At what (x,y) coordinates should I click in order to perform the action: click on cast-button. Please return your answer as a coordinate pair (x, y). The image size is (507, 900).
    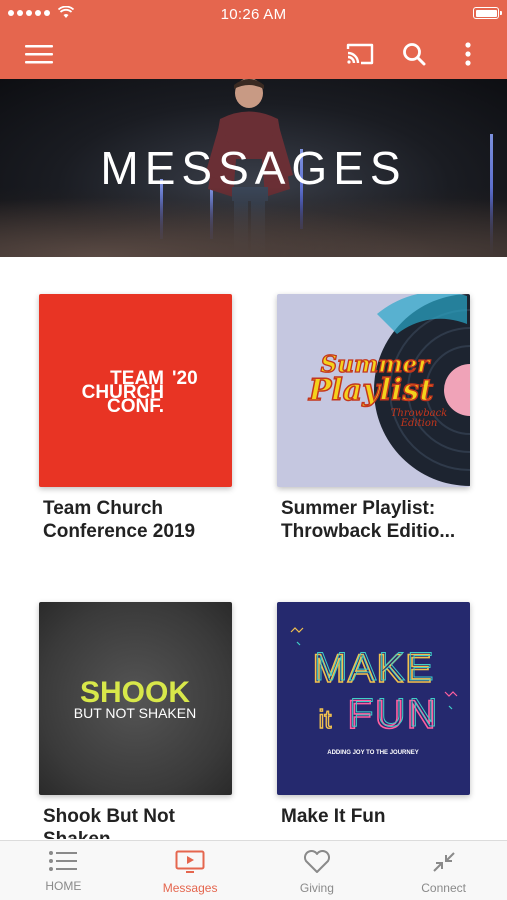
    Looking at the image, I should click on (360, 54).